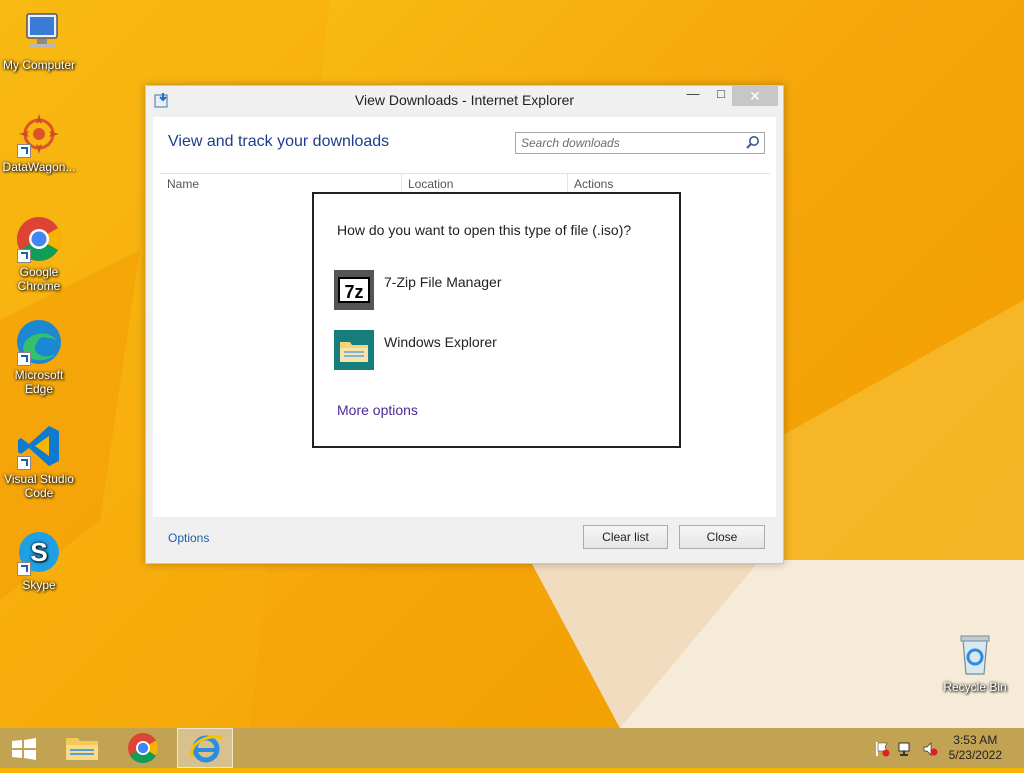 The image size is (1024, 773). I want to click on more-options-link: More options, so click(377, 410).